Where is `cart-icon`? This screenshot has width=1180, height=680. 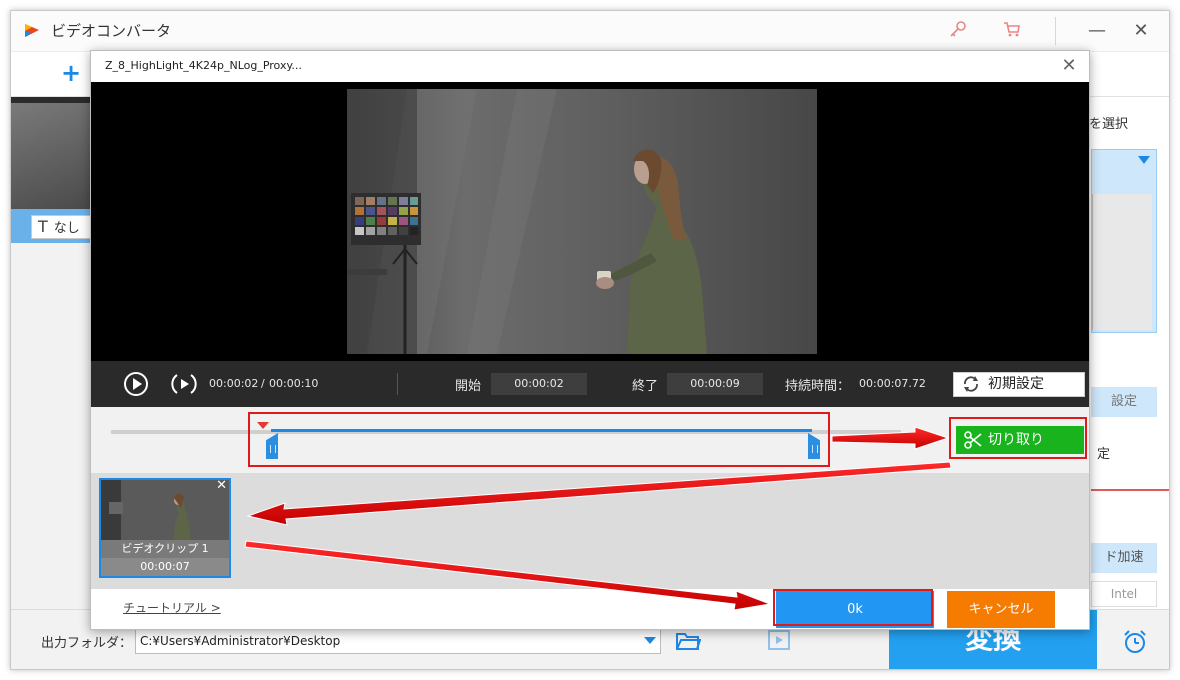 cart-icon is located at coordinates (1012, 30).